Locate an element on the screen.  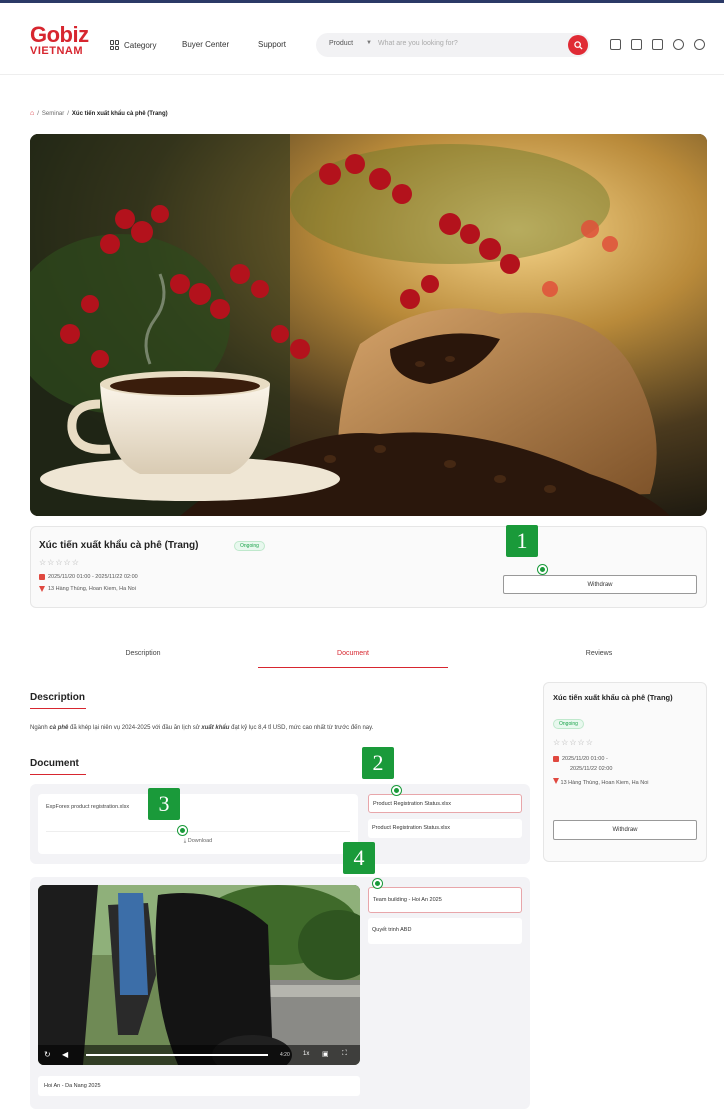
annotation-marker-1: 1 is located at coordinates (522, 541).